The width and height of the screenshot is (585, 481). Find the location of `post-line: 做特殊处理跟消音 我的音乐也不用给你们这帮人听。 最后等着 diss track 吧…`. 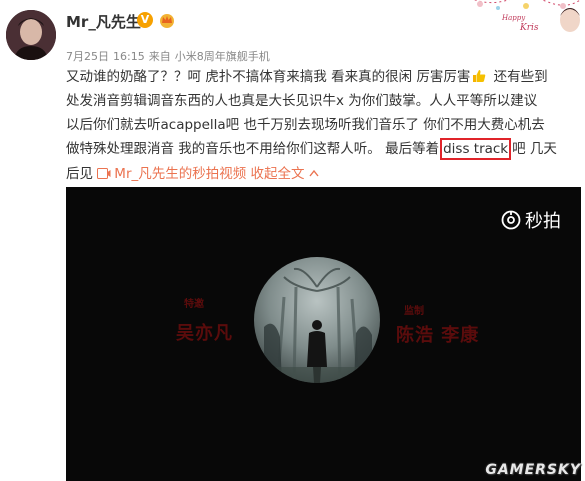

post-line: 做特殊处理跟消音 我的音乐也不用给你们这帮人听。 最后等着 diss track 吧… is located at coordinates (323, 149).